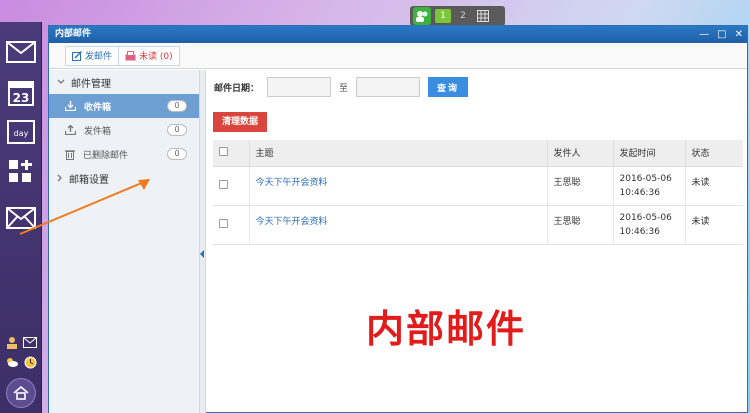  What do you see at coordinates (463, 16) in the screenshot?
I see `desktop-page-2: 2` at bounding box center [463, 16].